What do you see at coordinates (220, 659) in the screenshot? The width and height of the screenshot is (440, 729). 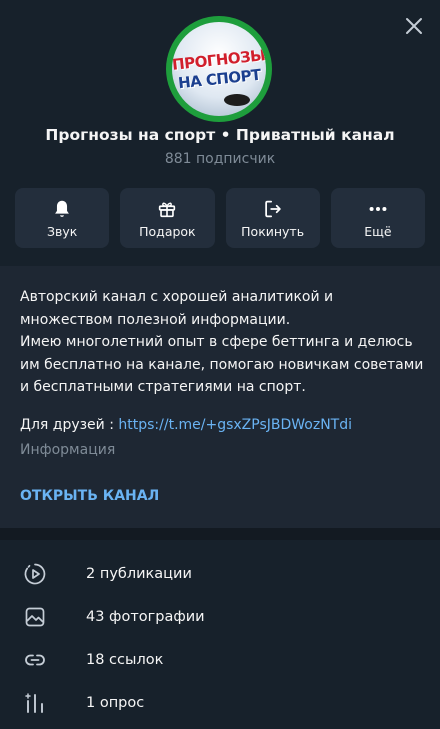 I see `media-item-links: 18 ссылок` at bounding box center [220, 659].